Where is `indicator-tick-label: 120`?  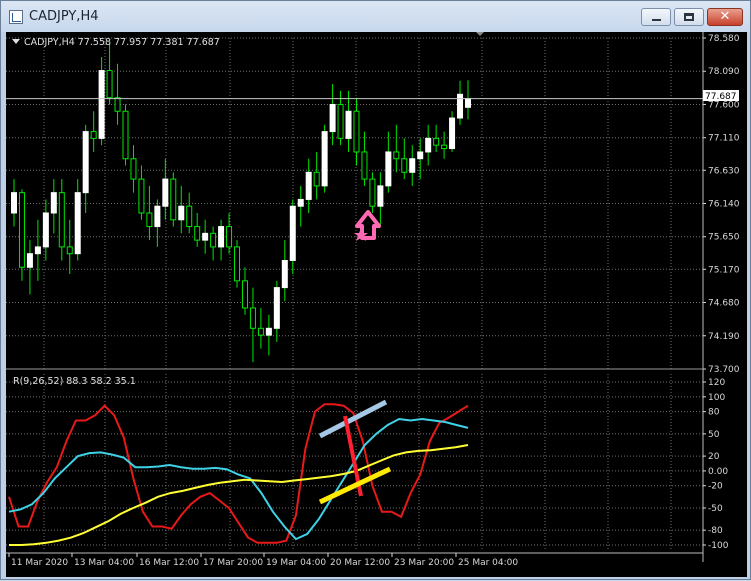 indicator-tick-label: 120 is located at coordinates (716, 383).